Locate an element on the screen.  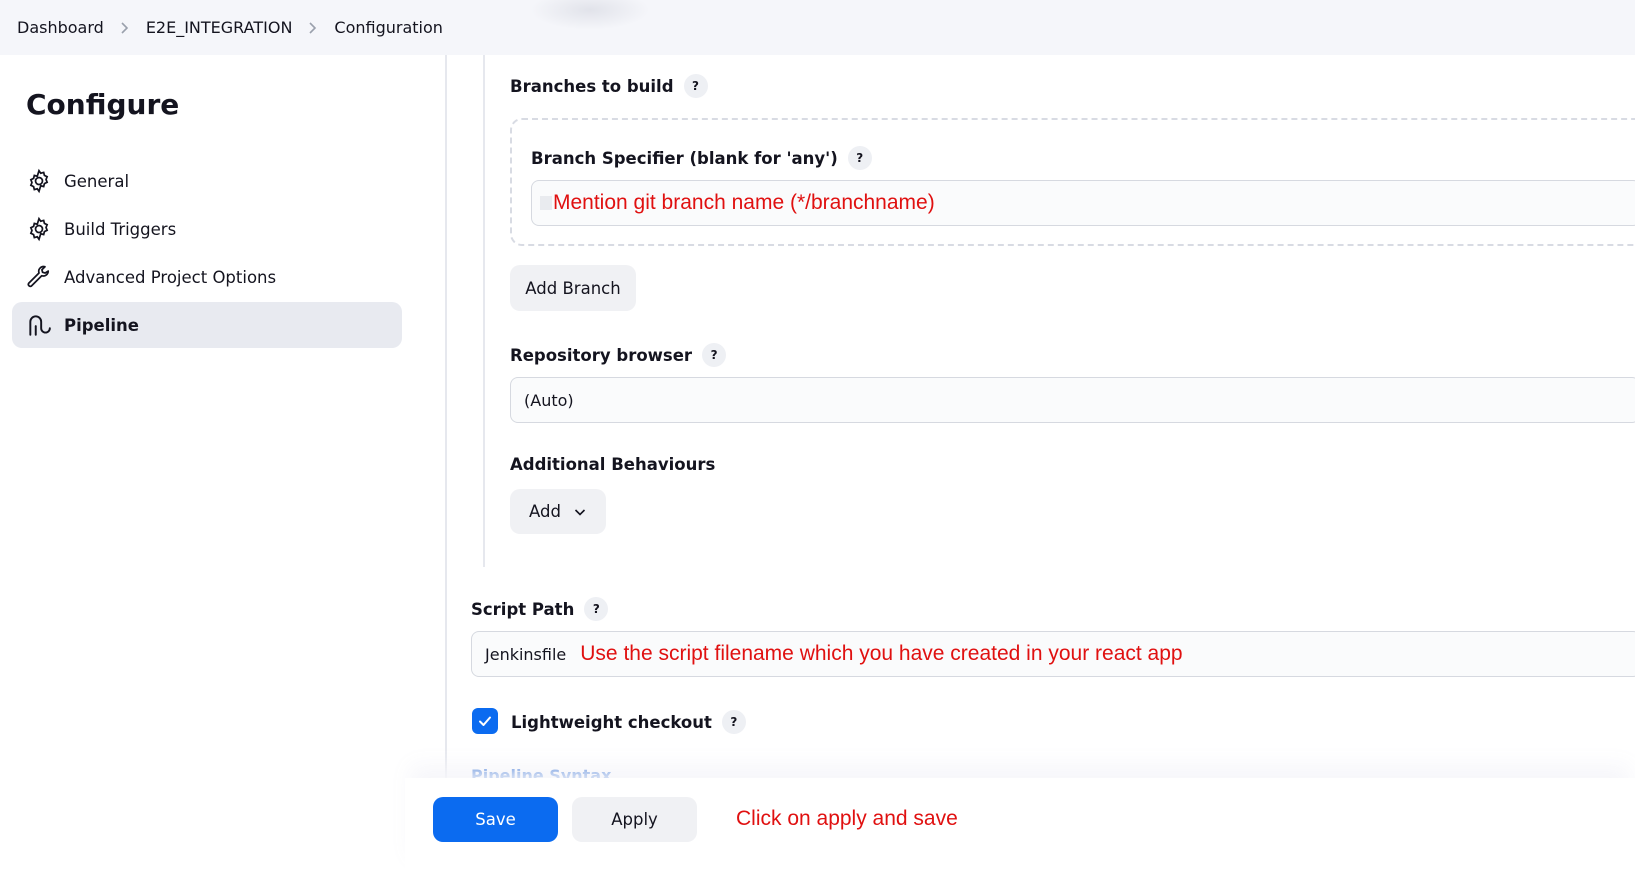
sidebar-item-label: Build Triggers is located at coordinates (120, 229).